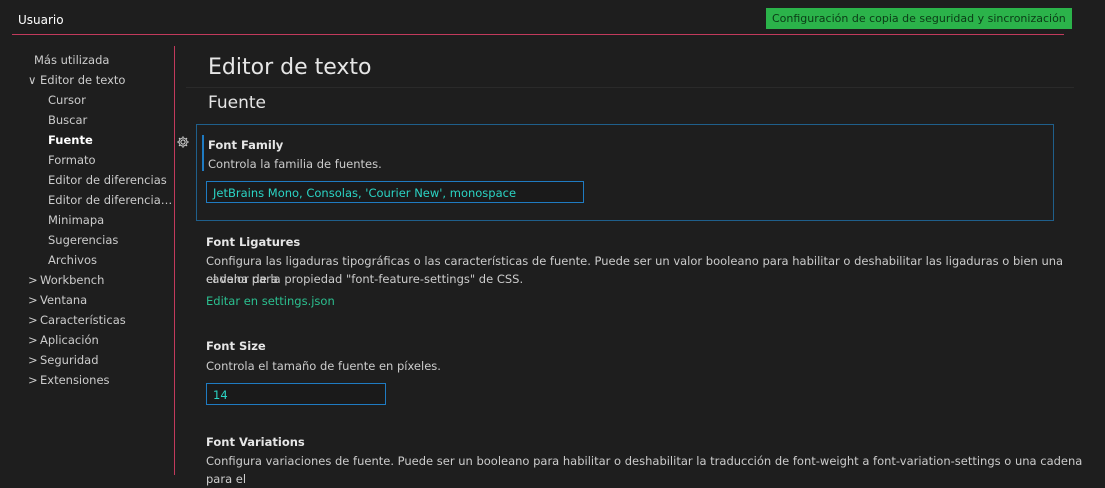  I want to click on toc-item-ventana: > Ventana, so click(101, 300).